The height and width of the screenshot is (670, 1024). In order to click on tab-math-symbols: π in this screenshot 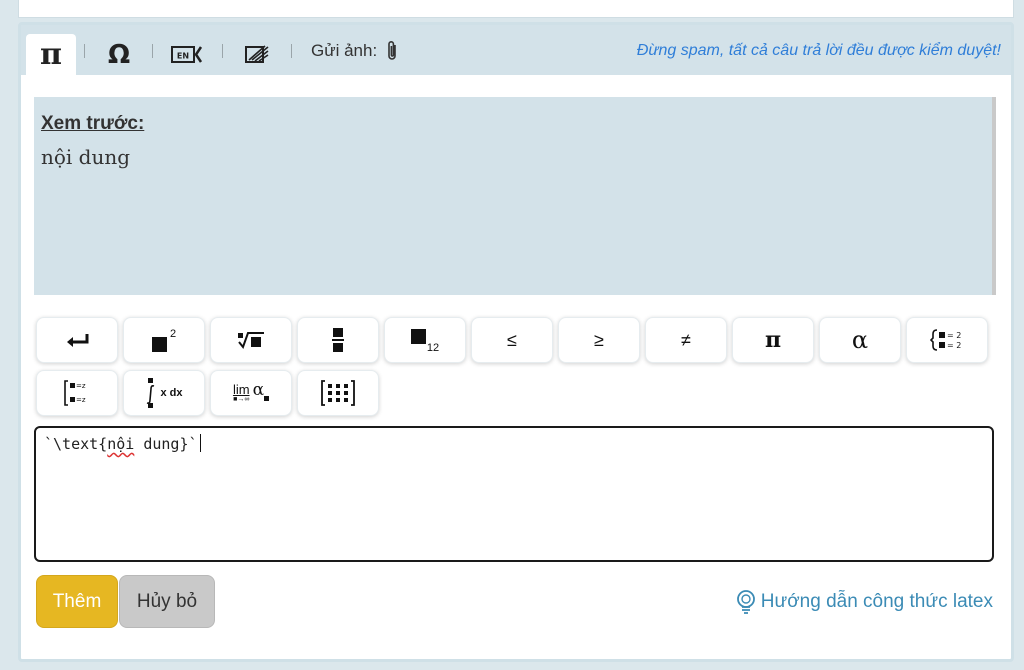, I will do `click(51, 54)`.